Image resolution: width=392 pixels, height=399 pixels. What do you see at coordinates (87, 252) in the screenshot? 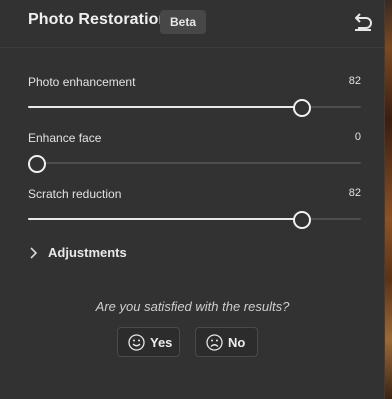
I see `adjustments-label: Adjustments` at bounding box center [87, 252].